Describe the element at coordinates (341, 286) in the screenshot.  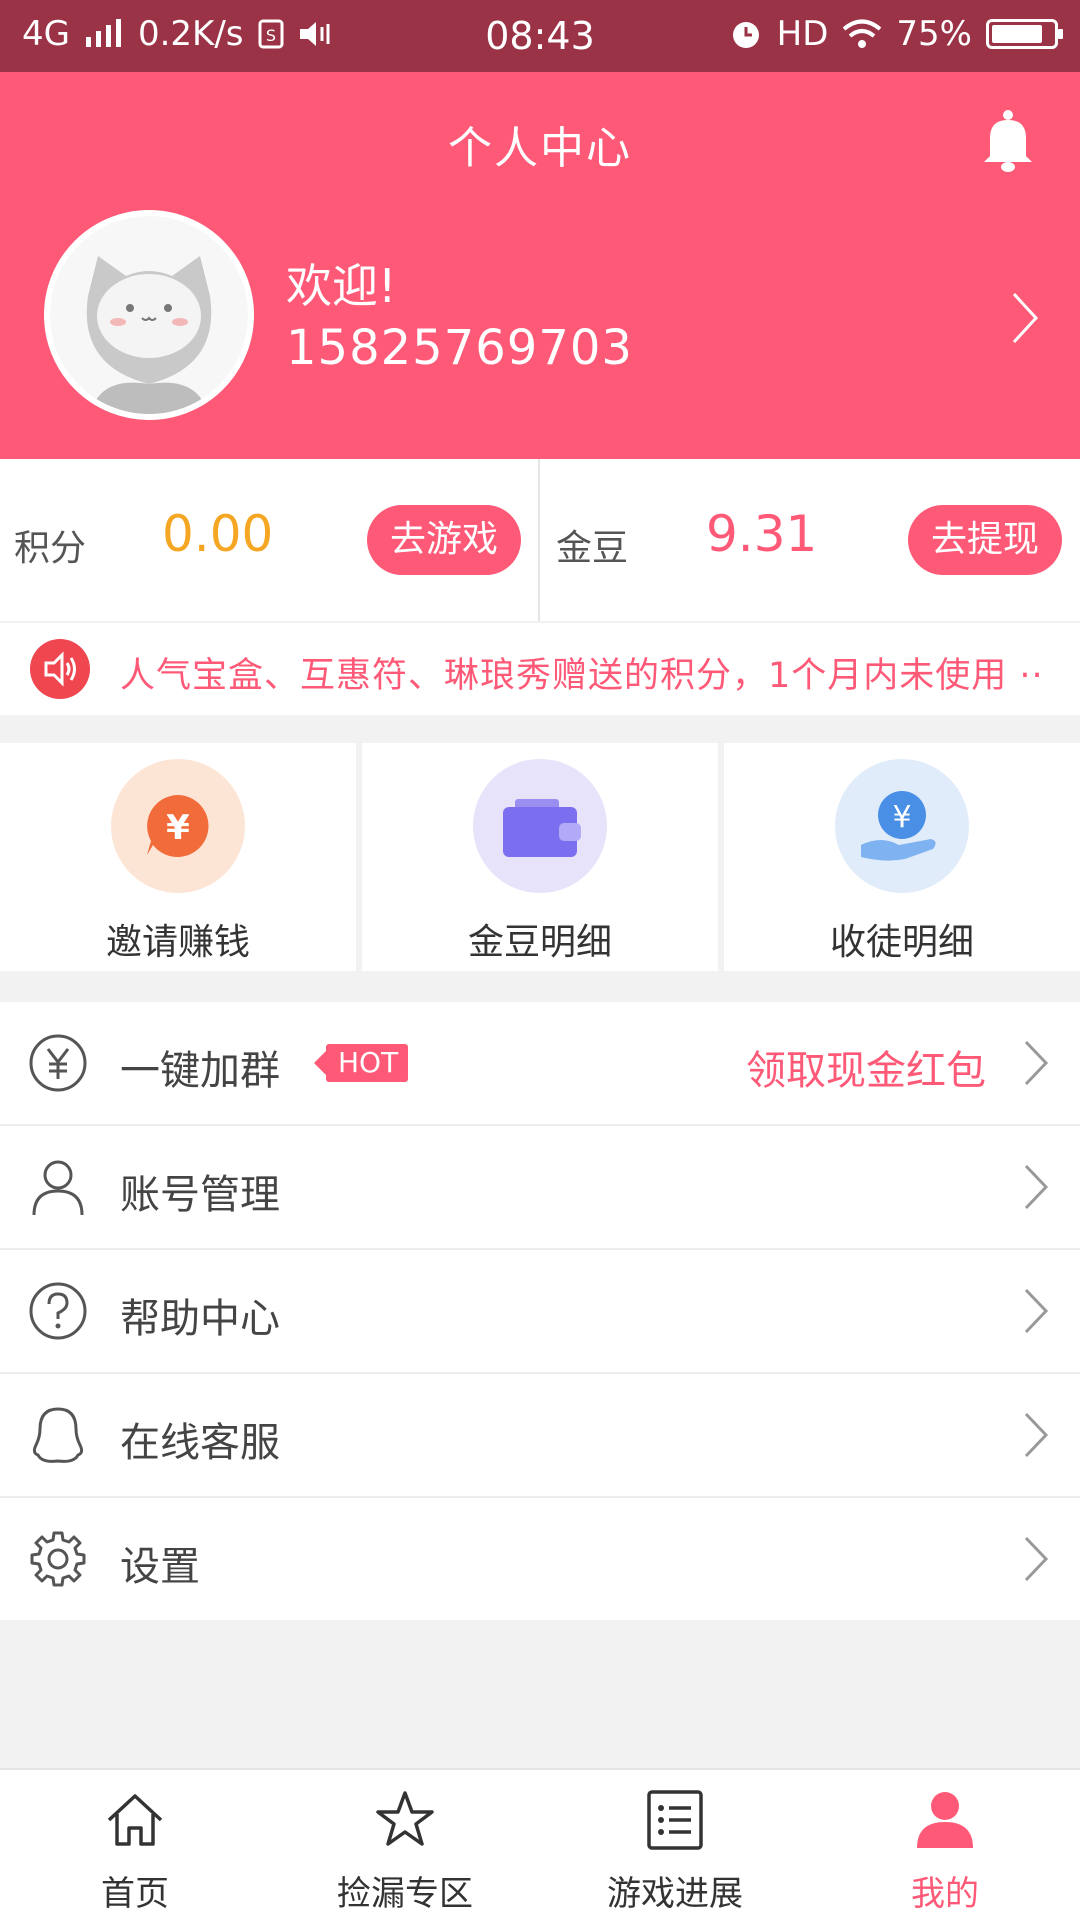
I see `welcome-text: 欢迎!` at that location.